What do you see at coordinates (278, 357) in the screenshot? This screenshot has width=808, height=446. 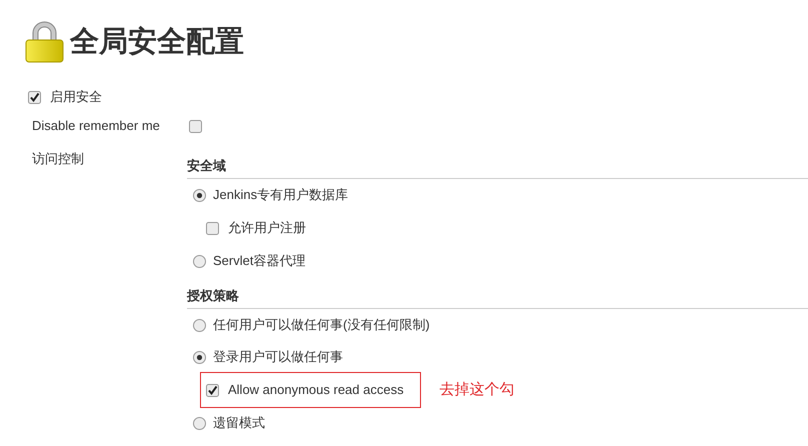 I see `option-label: 登录用户可以做任何事` at bounding box center [278, 357].